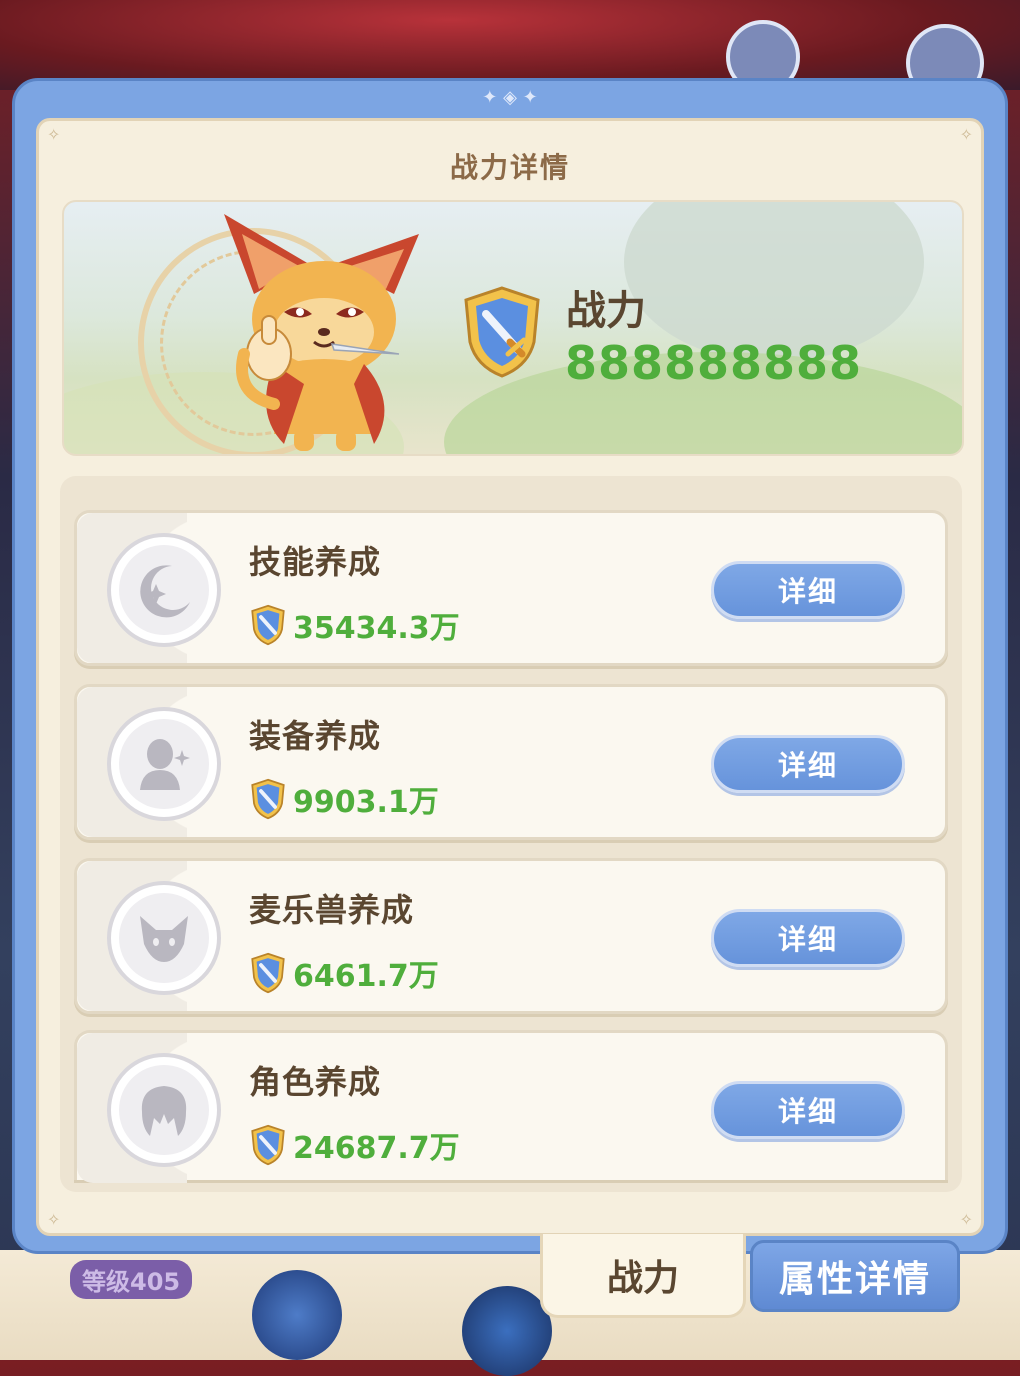 The width and height of the screenshot is (1020, 1376). I want to click on category-power-value: 9903.1万, so click(366, 802).